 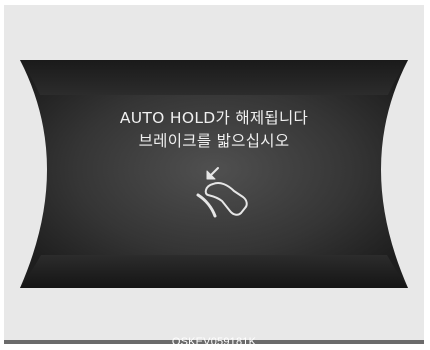 I want to click on display-bottom-band, so click(x=214, y=271).